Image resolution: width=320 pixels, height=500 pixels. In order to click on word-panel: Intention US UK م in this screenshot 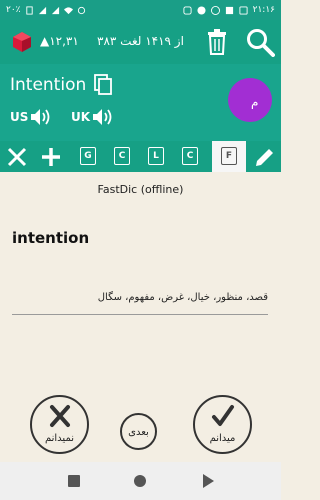, I will do `click(140, 102)`.